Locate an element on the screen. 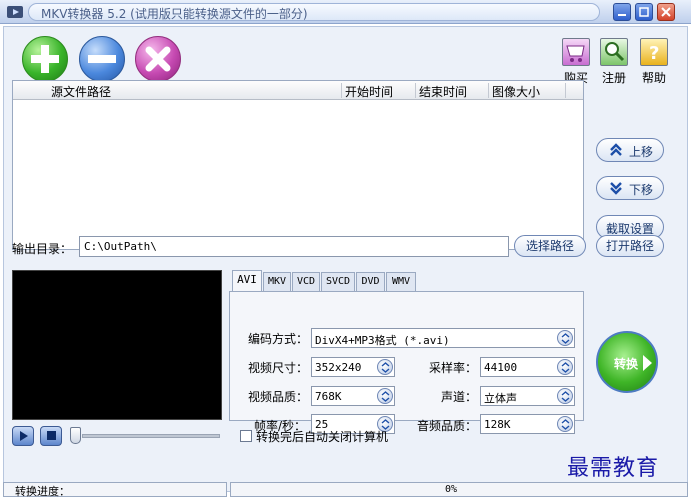 The width and height of the screenshot is (691, 497). video-size-value: 352x240 is located at coordinates (338, 367).